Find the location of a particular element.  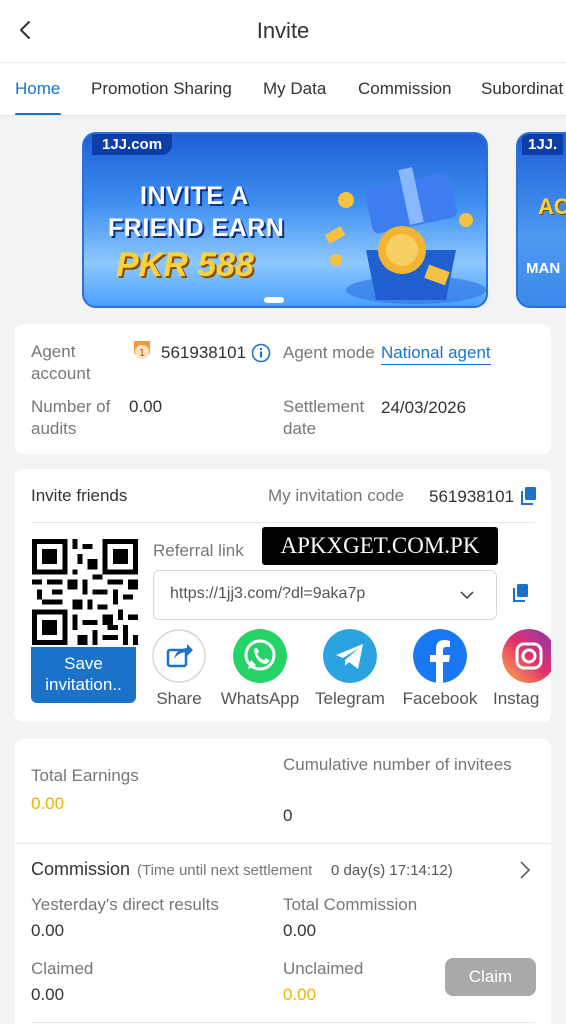

total-earnings-label: Total Earnings is located at coordinates (85, 775).